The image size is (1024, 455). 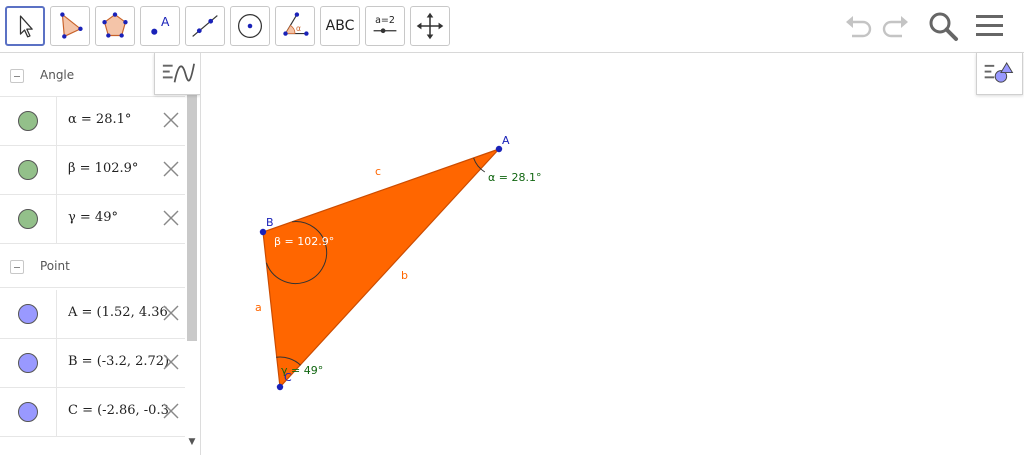 What do you see at coordinates (304, 241) in the screenshot?
I see `angle-beta-label: β = 102.9°` at bounding box center [304, 241].